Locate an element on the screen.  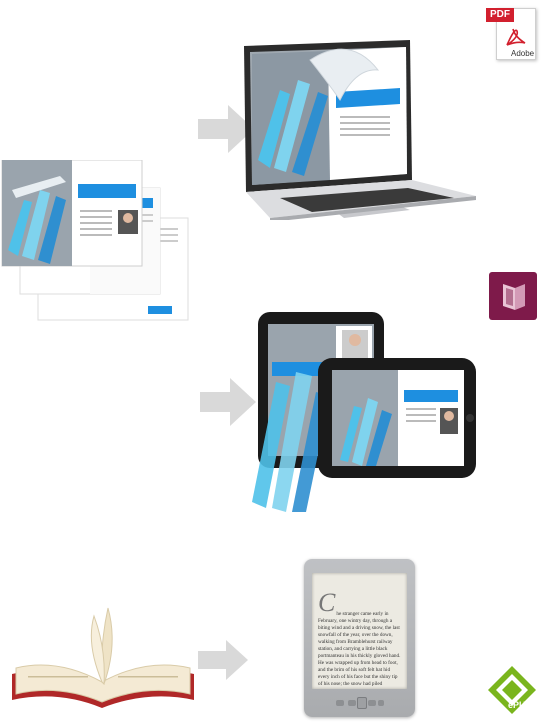
front-spread is located at coordinates (72, 213).